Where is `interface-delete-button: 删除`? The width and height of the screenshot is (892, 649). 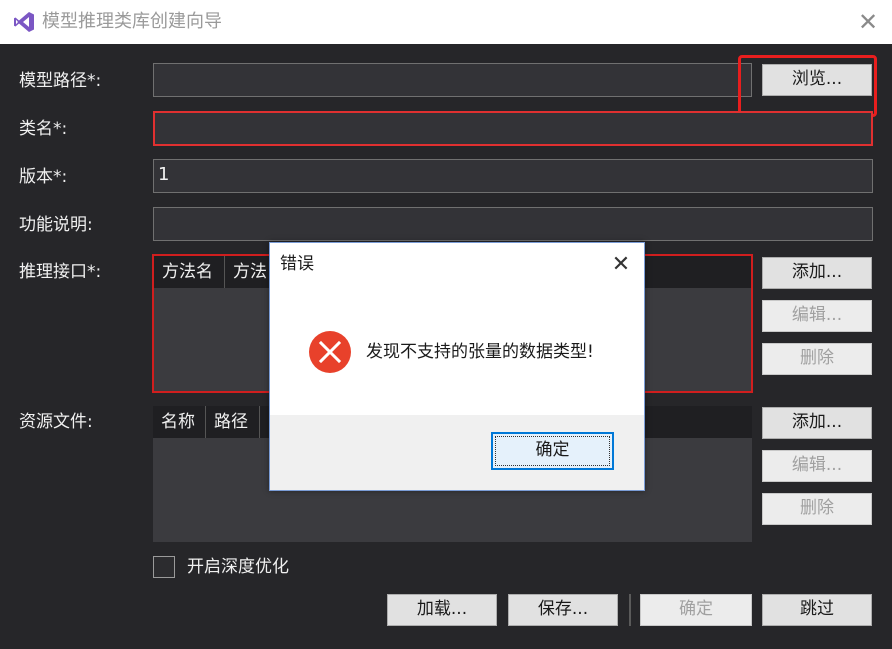 interface-delete-button: 删除 is located at coordinates (817, 359).